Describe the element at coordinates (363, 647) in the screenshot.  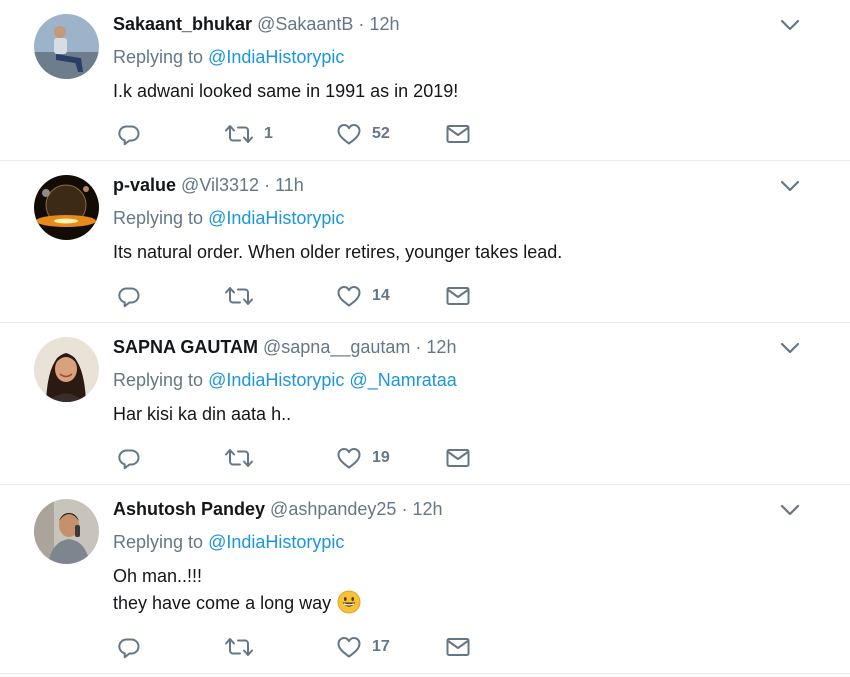
I see `like-button: 17` at that location.